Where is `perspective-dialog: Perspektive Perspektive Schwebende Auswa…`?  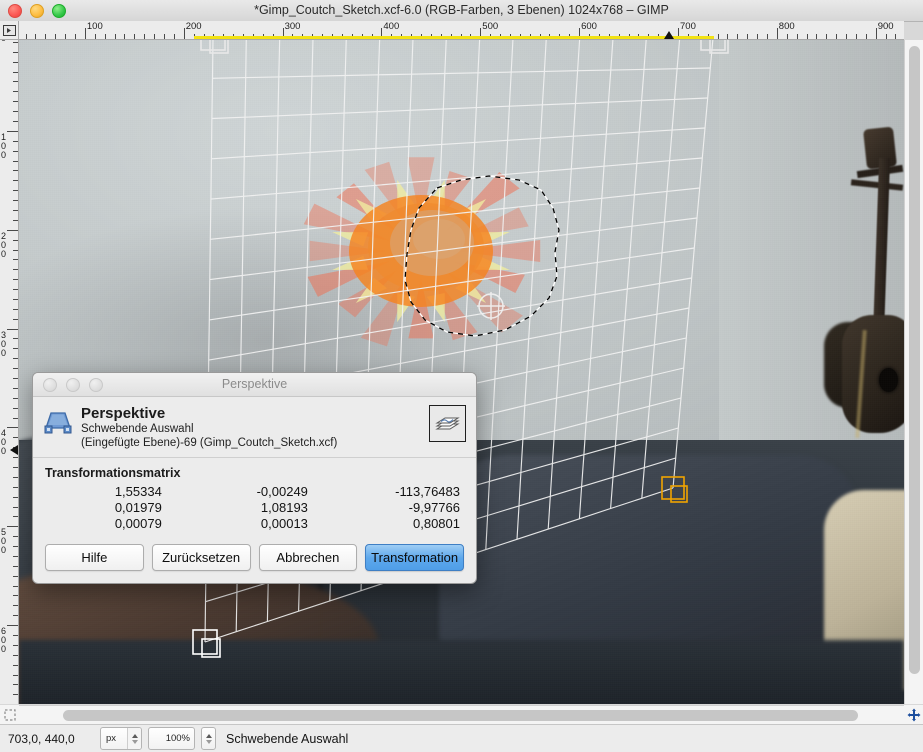 perspective-dialog: Perspektive Perspektive Schwebende Auswa… is located at coordinates (254, 478).